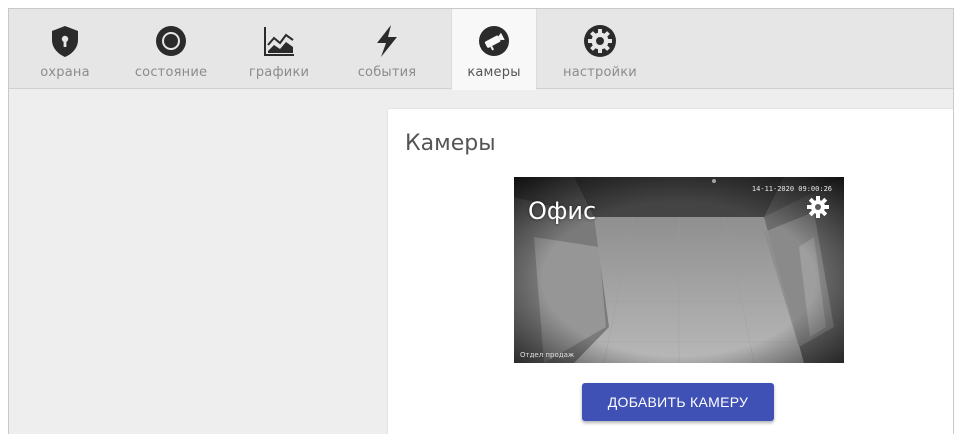  I want to click on ring-icon, so click(171, 41).